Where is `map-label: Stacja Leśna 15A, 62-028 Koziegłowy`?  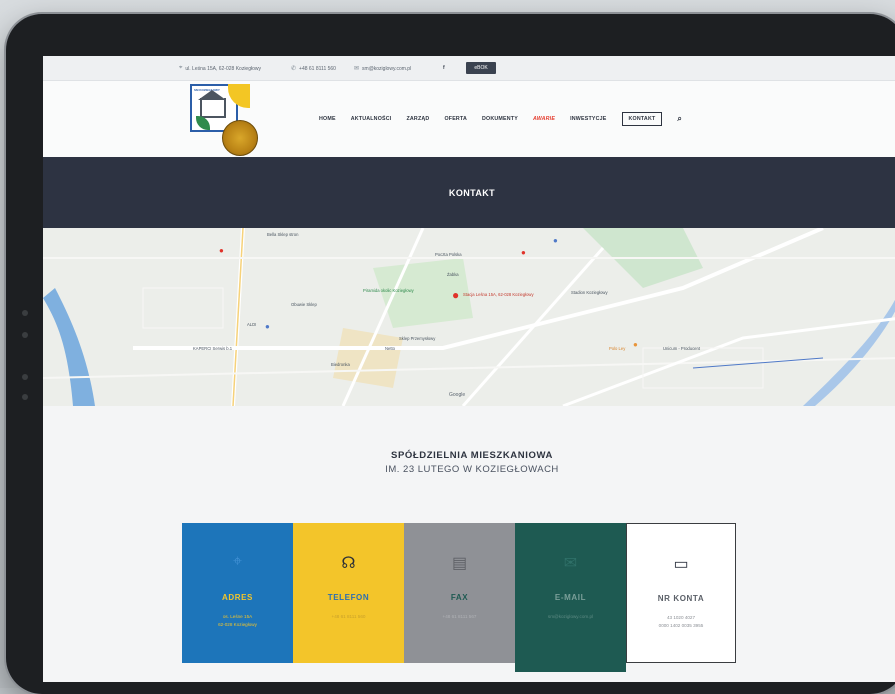 map-label: Stacja Leśna 15A, 62-028 Koziegłowy is located at coordinates (498, 294).